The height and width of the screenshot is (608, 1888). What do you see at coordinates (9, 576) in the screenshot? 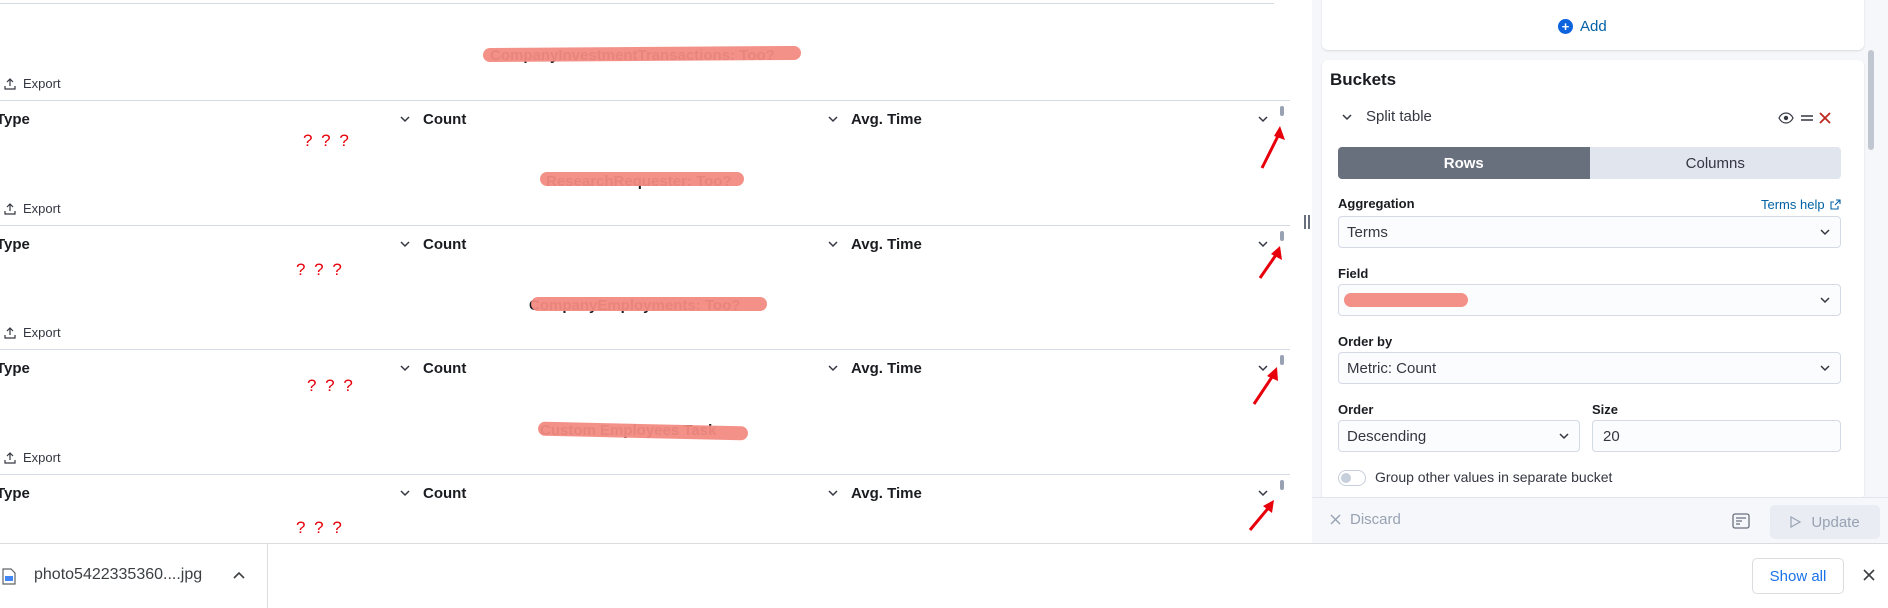
I see `image-file-icon` at bounding box center [9, 576].